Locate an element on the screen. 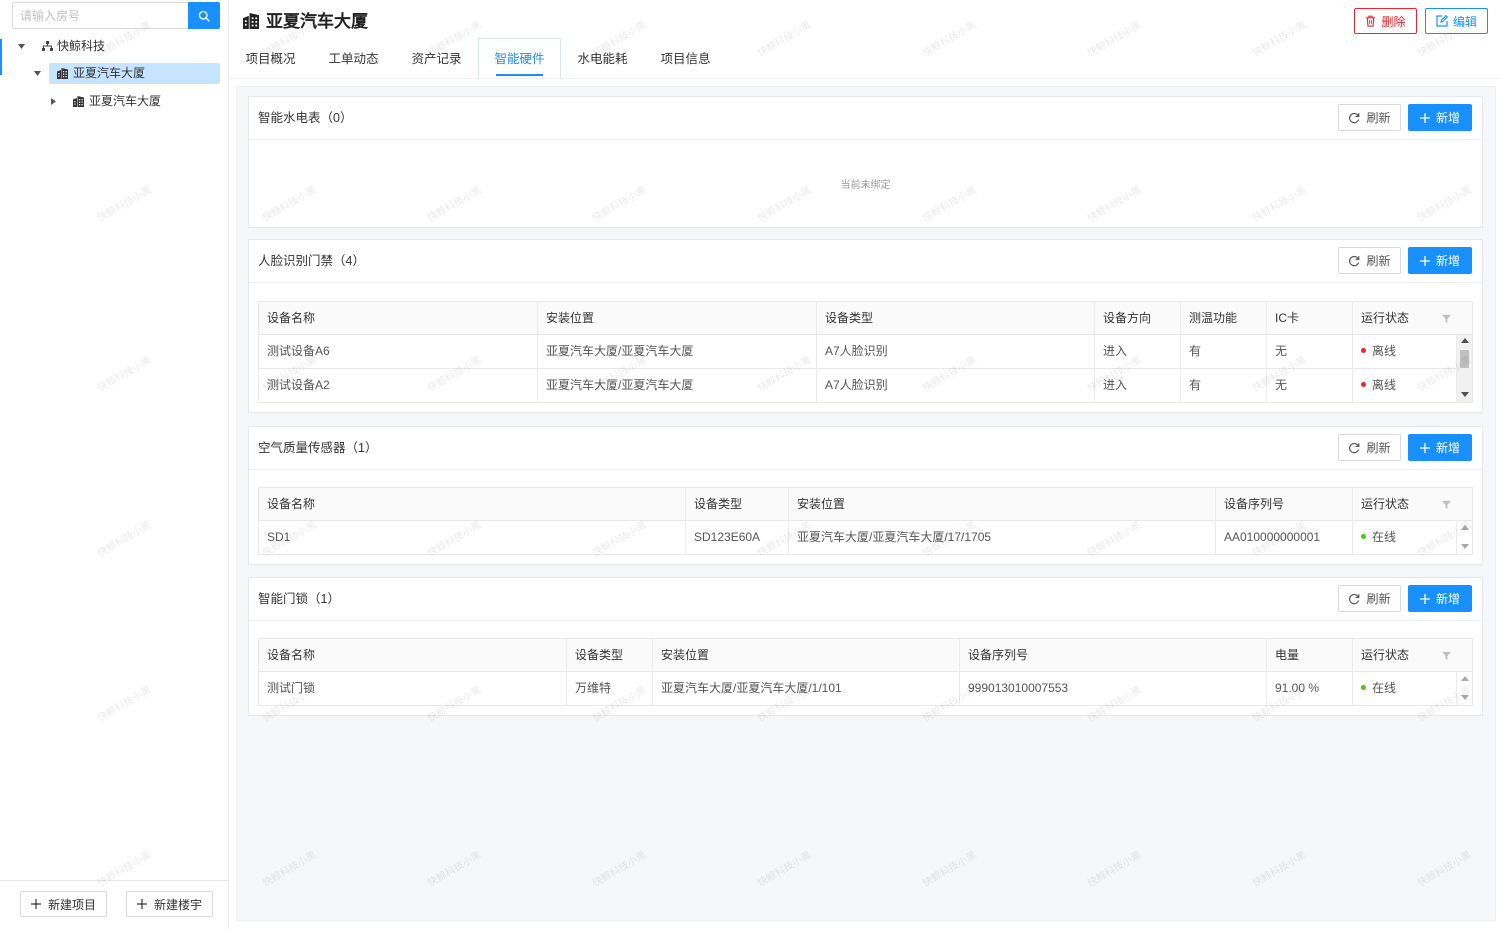 This screenshot has width=1500, height=929. tab-project-overview: 项目概况 is located at coordinates (270, 58).